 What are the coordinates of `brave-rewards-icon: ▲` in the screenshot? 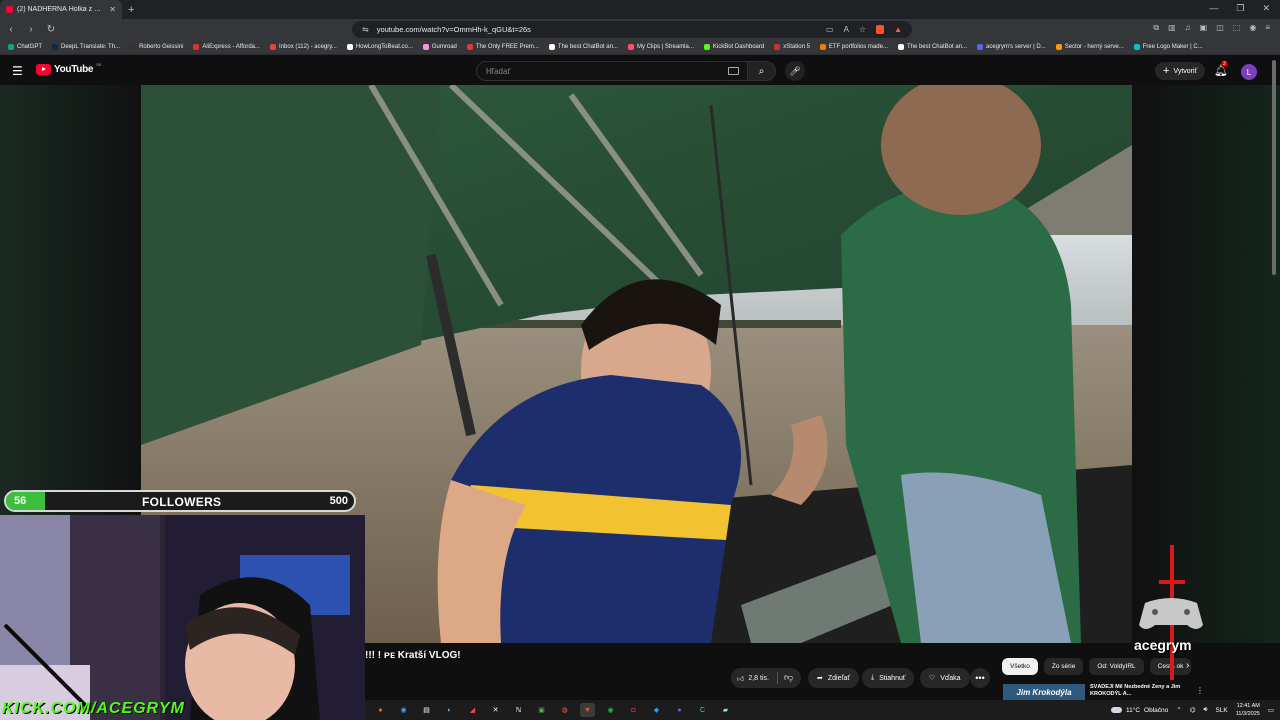 It's located at (898, 29).